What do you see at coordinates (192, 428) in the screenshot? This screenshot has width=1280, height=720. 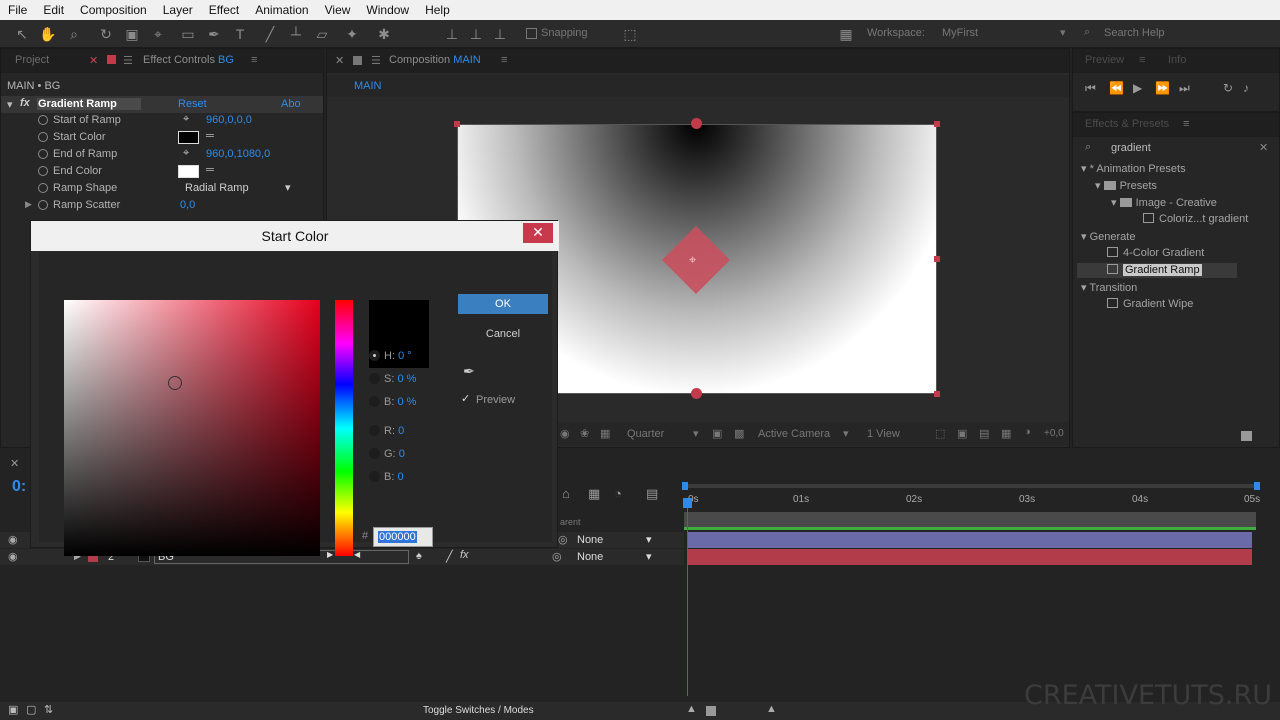 I see `saturation-brightness-field` at bounding box center [192, 428].